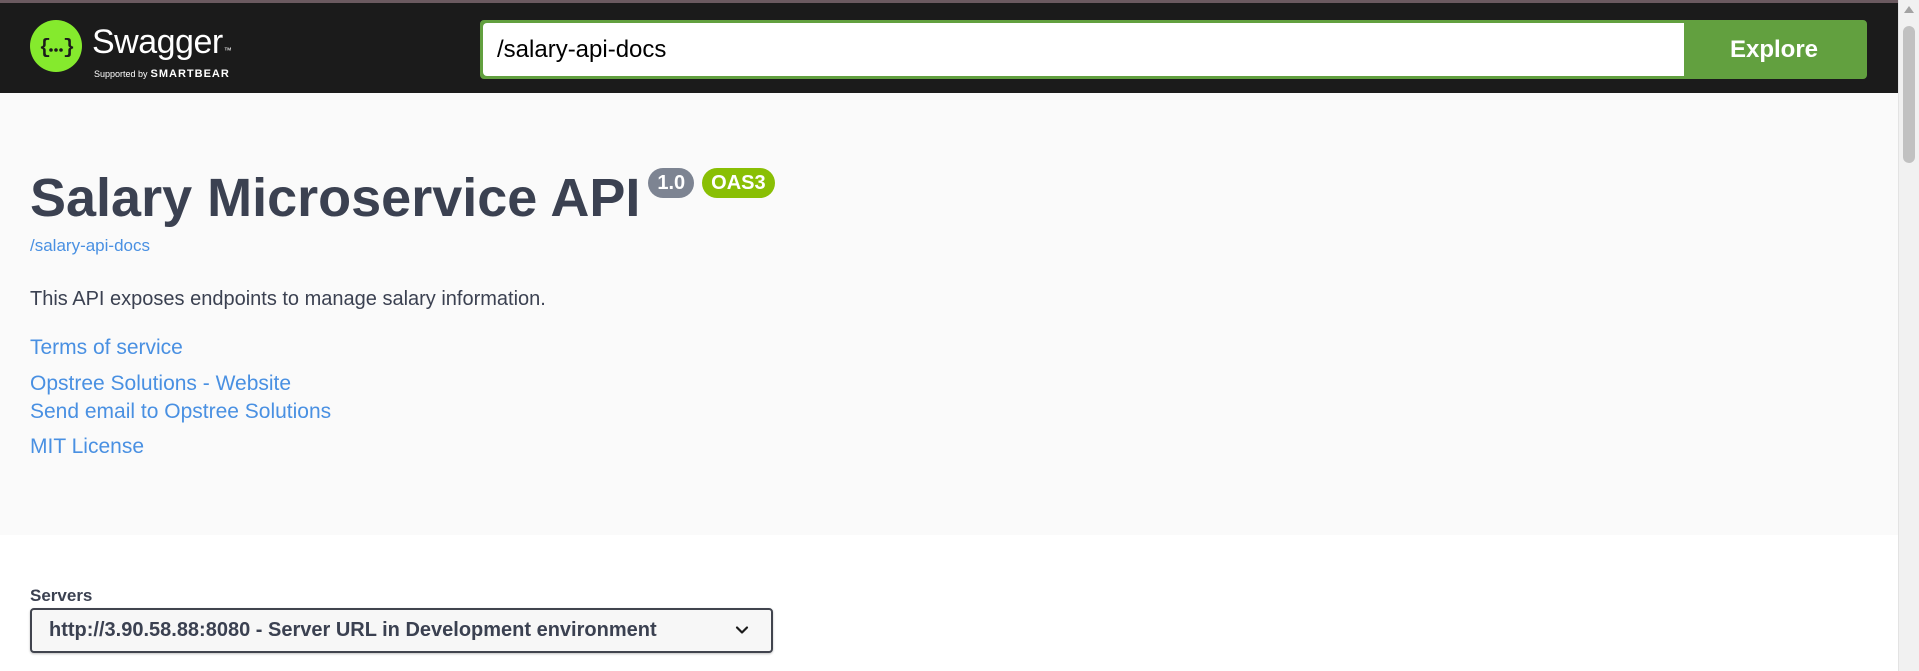  I want to click on website-link: Opstree Solutions - Website, so click(160, 384).